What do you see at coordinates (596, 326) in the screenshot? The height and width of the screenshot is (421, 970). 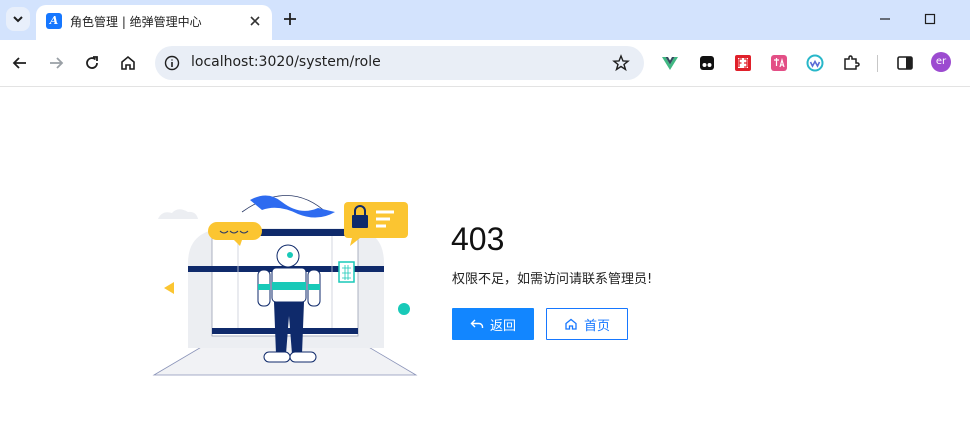 I see `home-button-label: 首页` at bounding box center [596, 326].